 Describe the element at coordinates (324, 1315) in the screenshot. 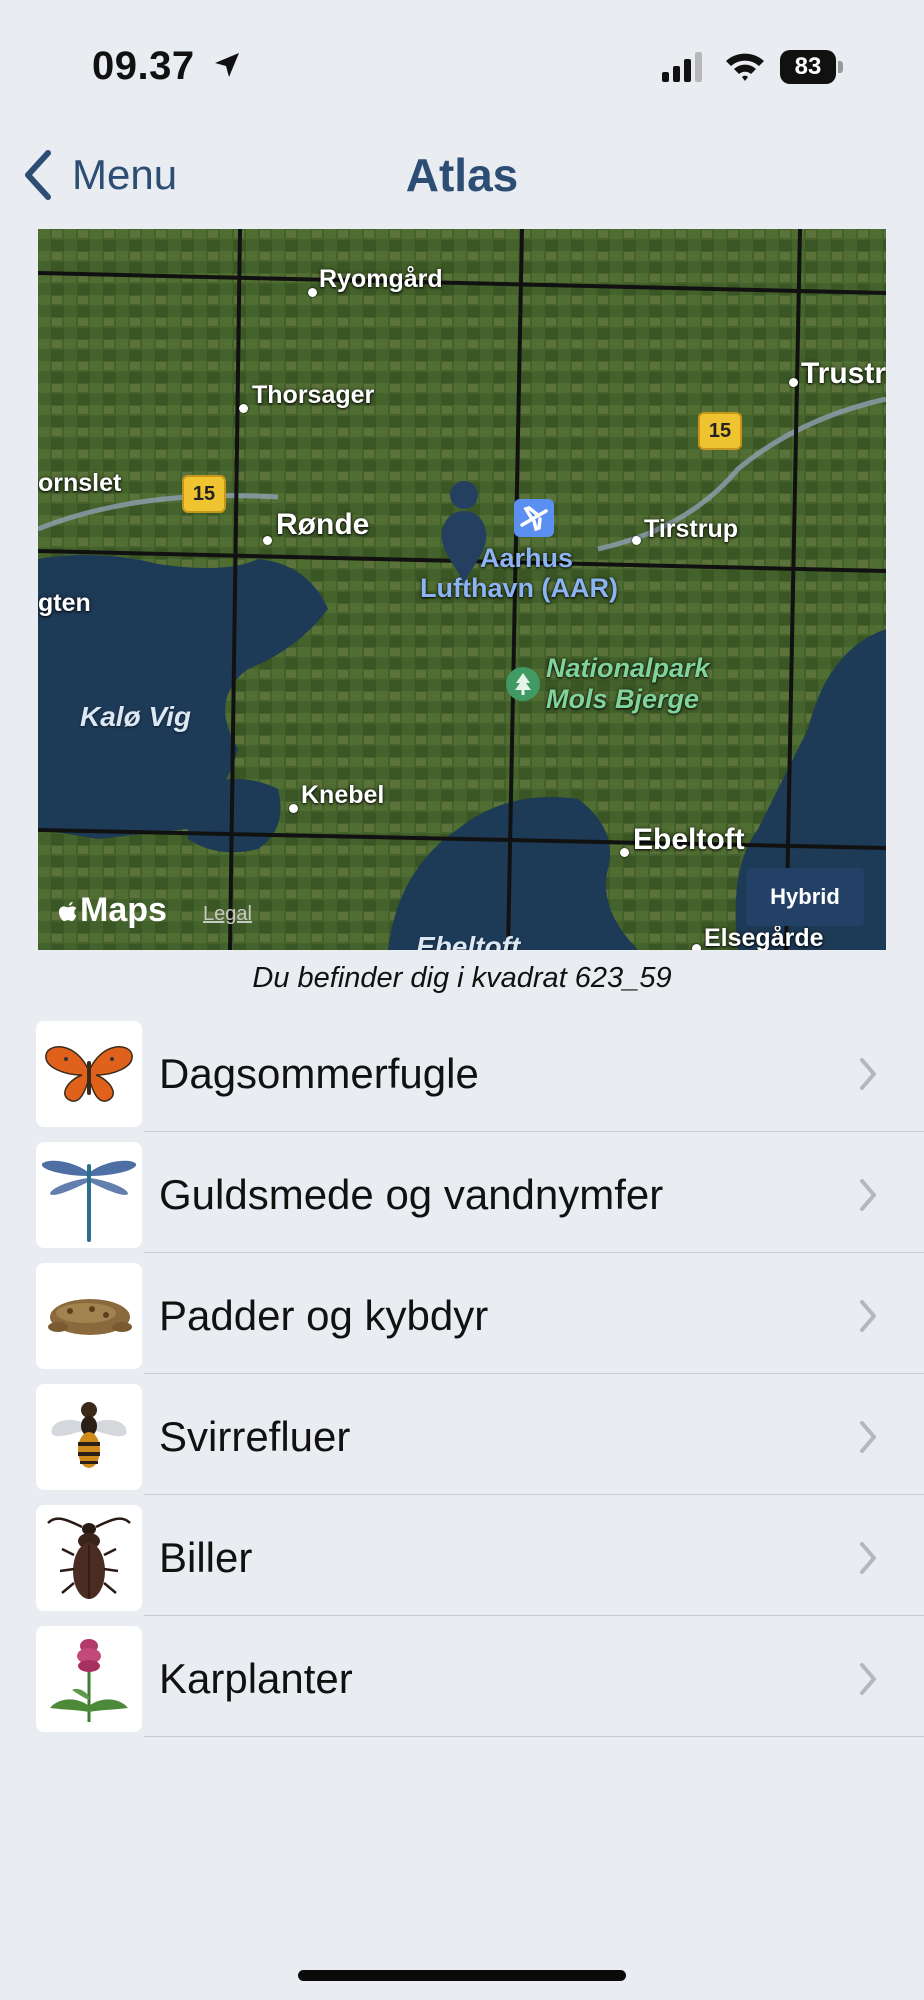

I see `list-item-label: Padder og kybdyr` at that location.